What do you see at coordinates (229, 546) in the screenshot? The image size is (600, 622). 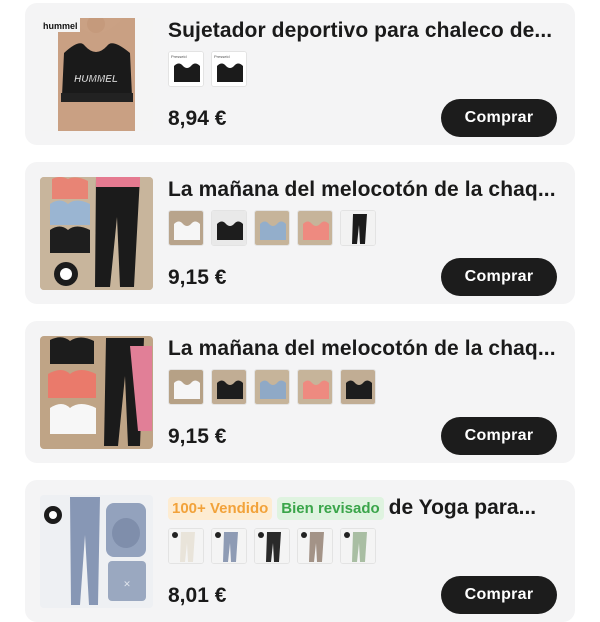 I see `grey-leggings-variant` at bounding box center [229, 546].